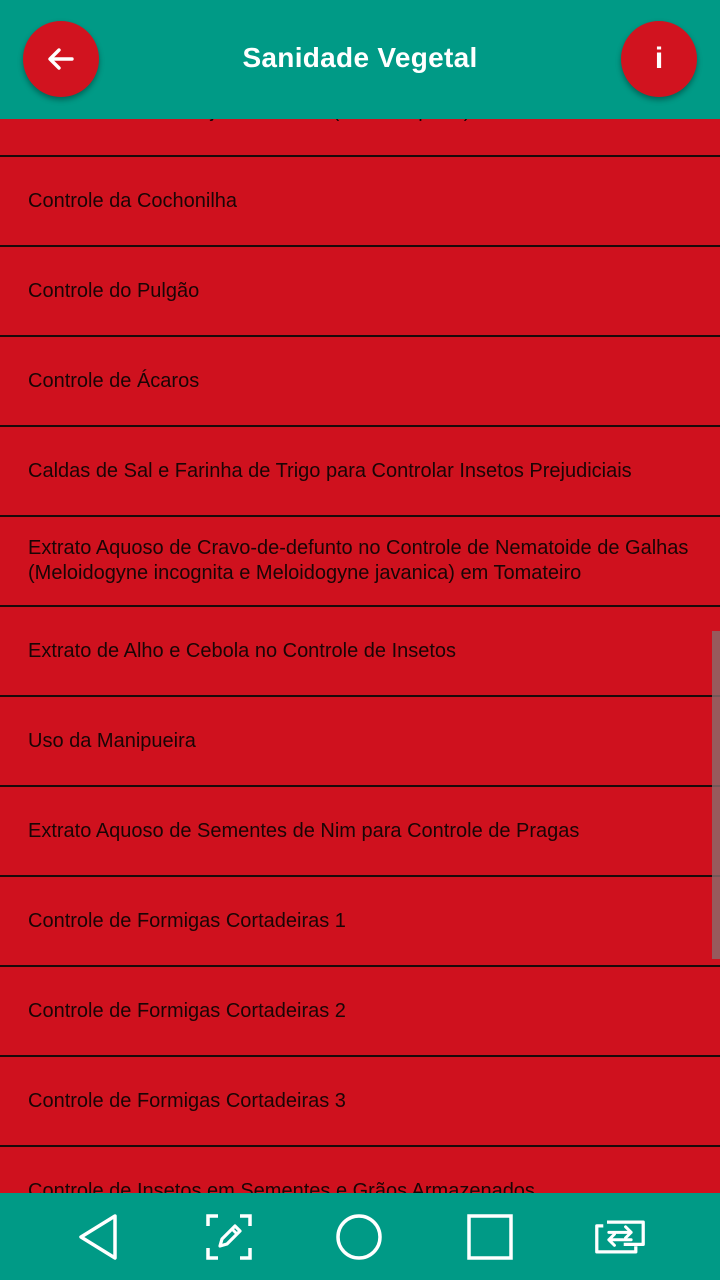 Image resolution: width=720 pixels, height=1280 pixels. I want to click on nav-screenshot-edit-button, so click(229, 1237).